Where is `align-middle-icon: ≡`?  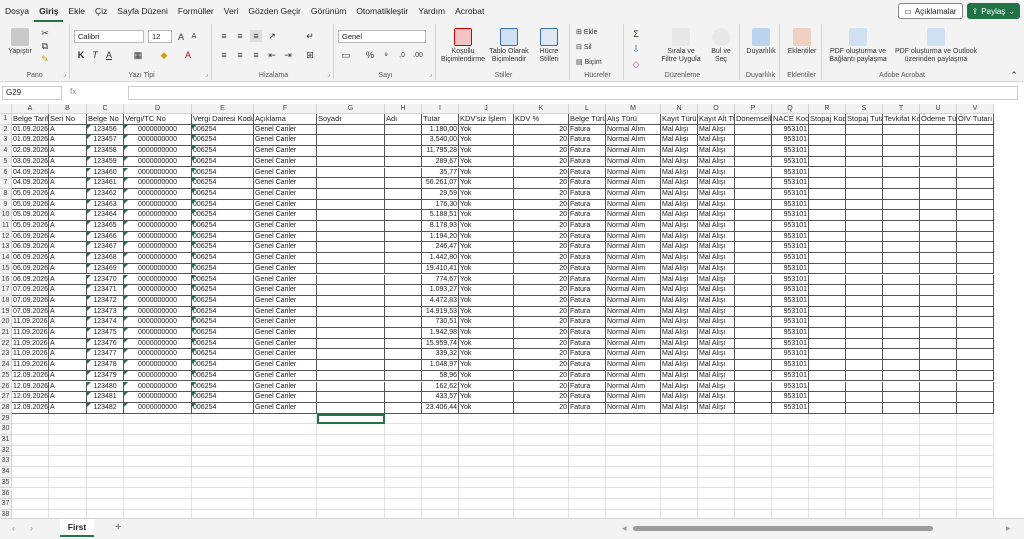 align-middle-icon: ≡ is located at coordinates (240, 36).